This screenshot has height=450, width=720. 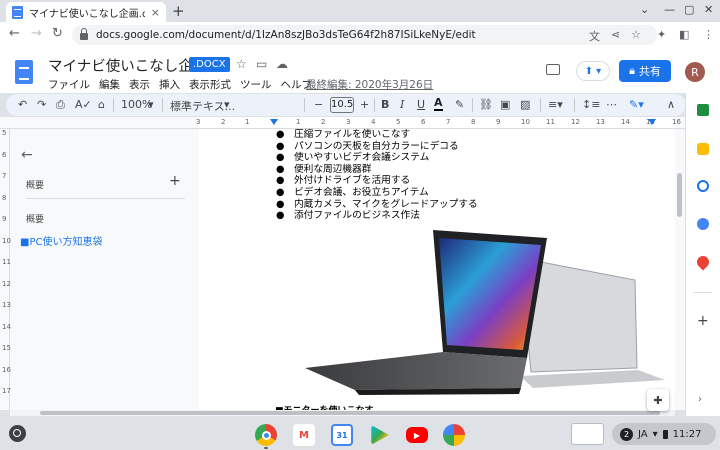 I want to click on calendar-icon, so click(x=703, y=110).